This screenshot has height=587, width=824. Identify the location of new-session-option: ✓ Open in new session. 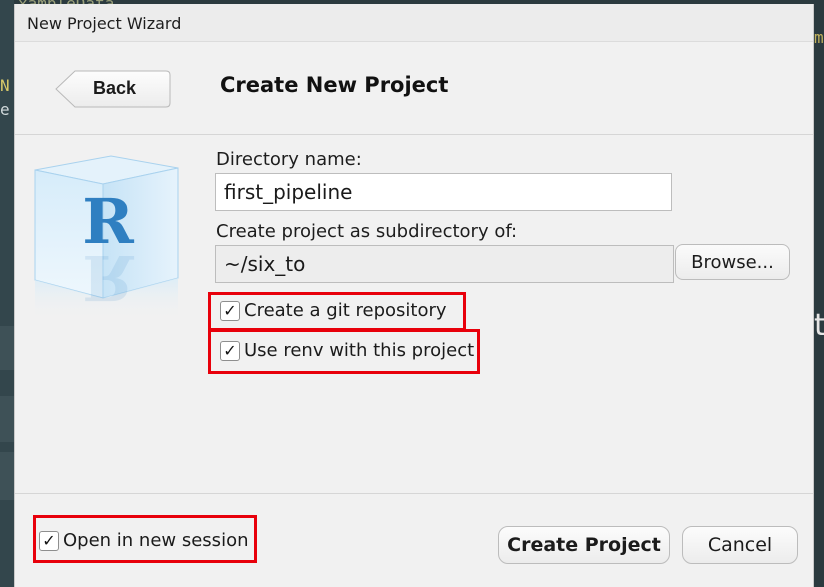
(143, 540).